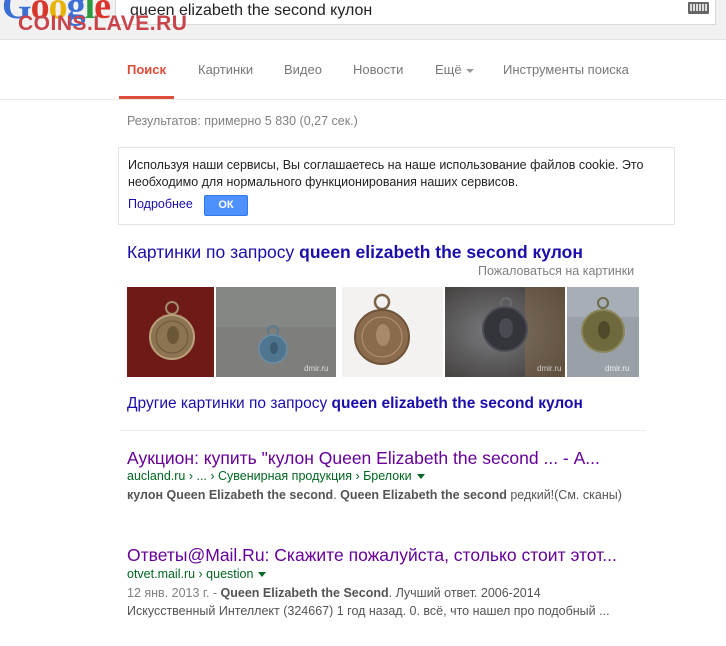  Describe the element at coordinates (464, 593) in the screenshot. I see `snippet-text: . Лучший ответ. 2006-2014` at that location.